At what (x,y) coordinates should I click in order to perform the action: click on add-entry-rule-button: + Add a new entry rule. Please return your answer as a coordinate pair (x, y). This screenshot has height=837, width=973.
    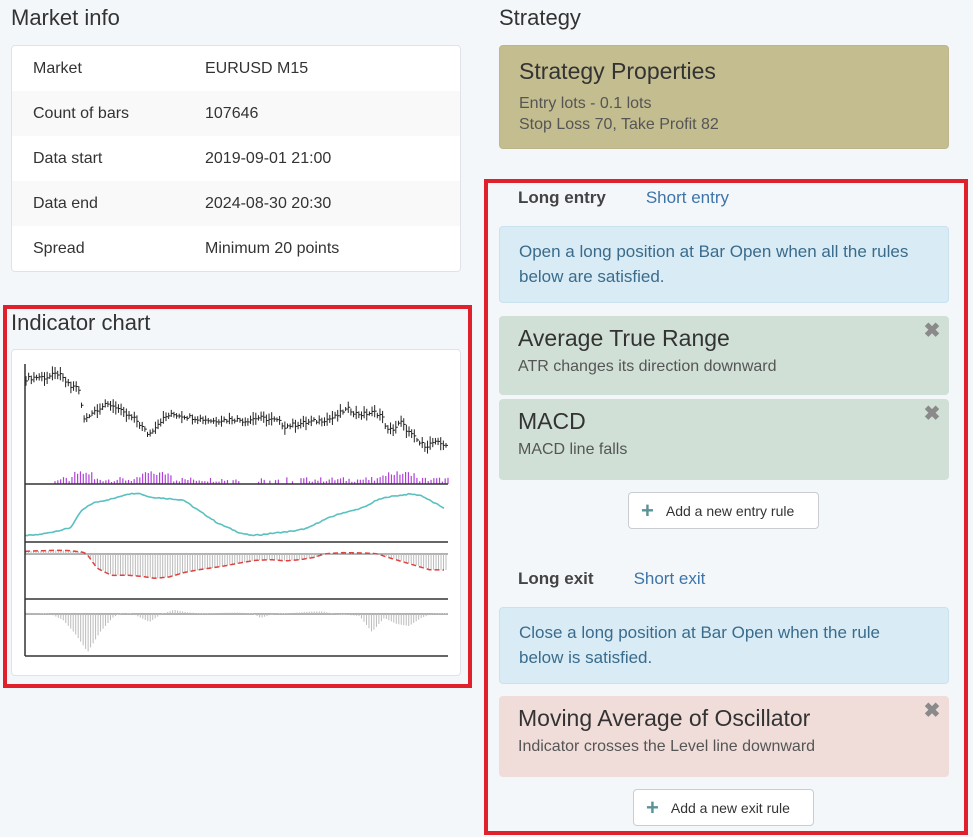
    Looking at the image, I should click on (723, 510).